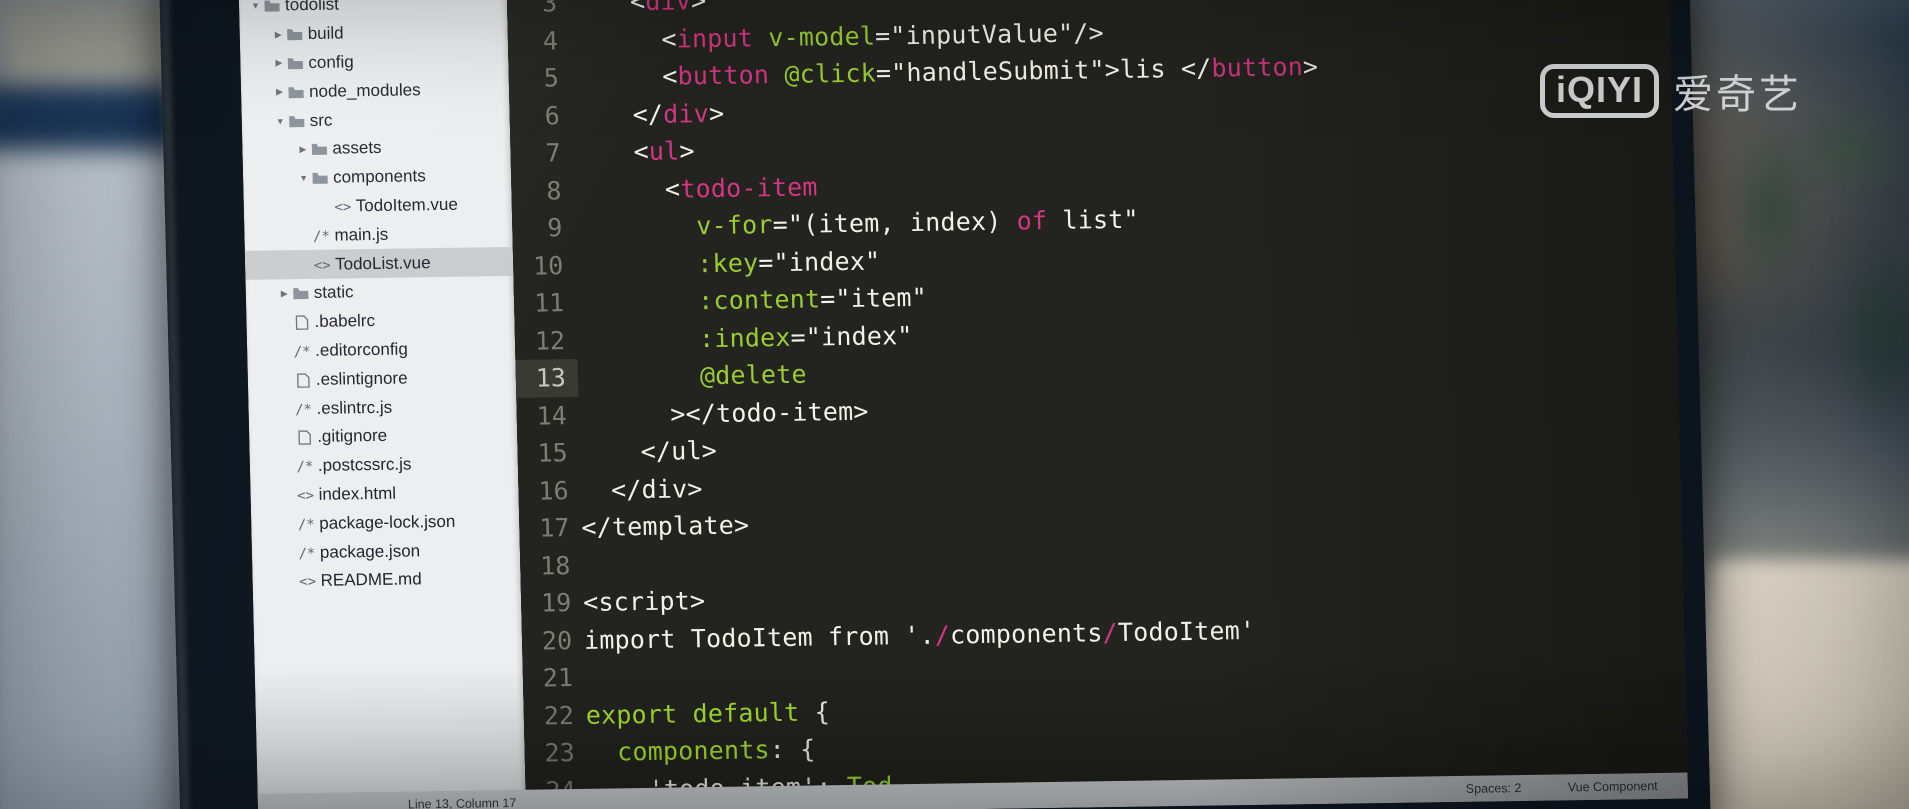 The image size is (1909, 809). What do you see at coordinates (375, 119) in the screenshot?
I see `file-tree-item: ▼ src` at bounding box center [375, 119].